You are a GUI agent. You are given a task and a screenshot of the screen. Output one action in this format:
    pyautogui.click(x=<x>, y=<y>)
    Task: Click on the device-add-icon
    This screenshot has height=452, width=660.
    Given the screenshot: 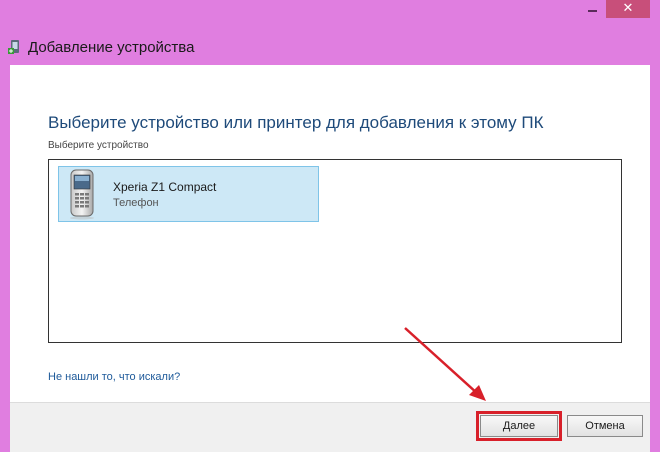 What is the action you would take?
    pyautogui.click(x=15, y=47)
    